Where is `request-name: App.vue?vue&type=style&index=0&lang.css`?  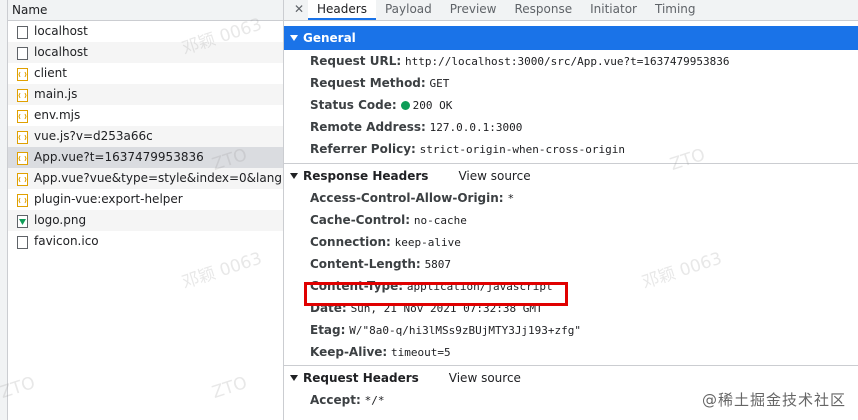
request-name: App.vue?vue&type=style&index=0&lang.css is located at coordinates (158, 178).